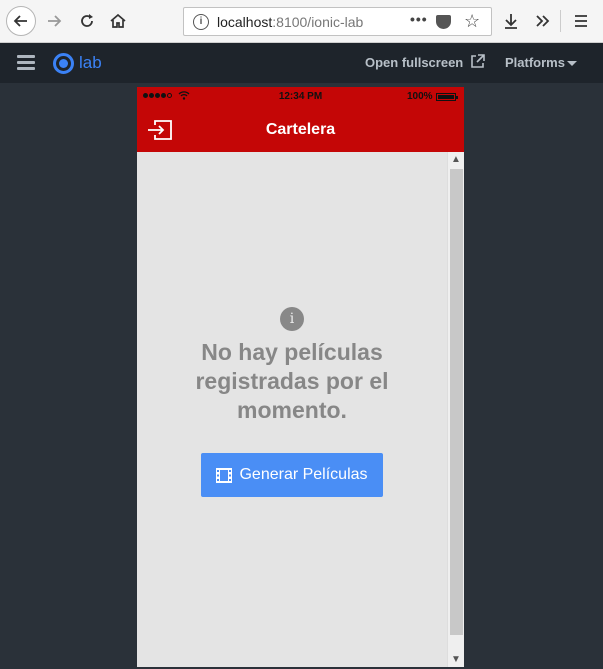 The width and height of the screenshot is (603, 669). I want to click on url-text: localhost:8100/ionic-lab, so click(290, 22).